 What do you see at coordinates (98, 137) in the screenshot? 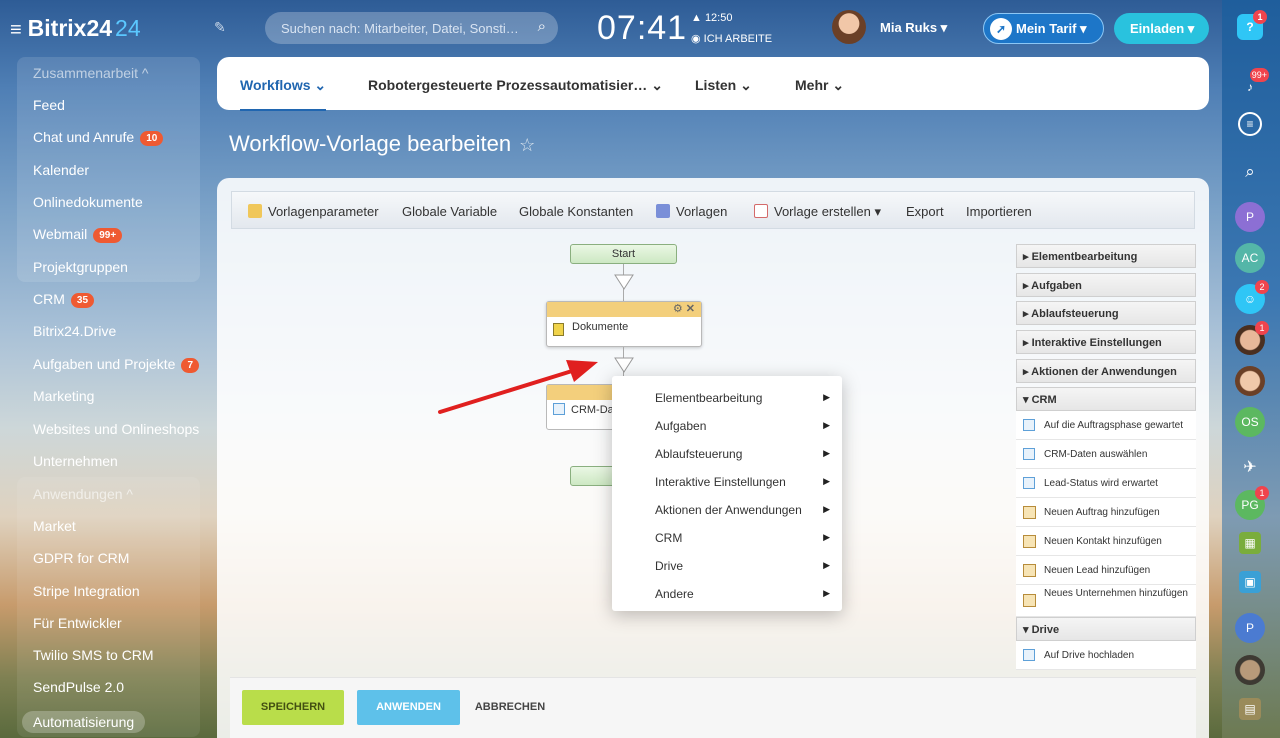
I see `sidebar-item-chat: Chat und Anrufe 10` at bounding box center [98, 137].